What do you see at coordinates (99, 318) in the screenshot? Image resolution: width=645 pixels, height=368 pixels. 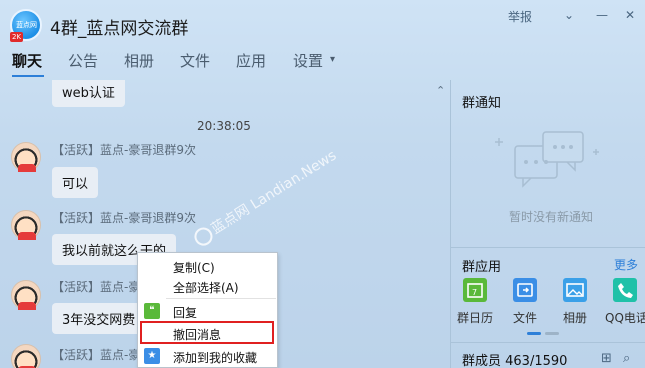 I see `message-bubble: 3年没交网费` at bounding box center [99, 318].